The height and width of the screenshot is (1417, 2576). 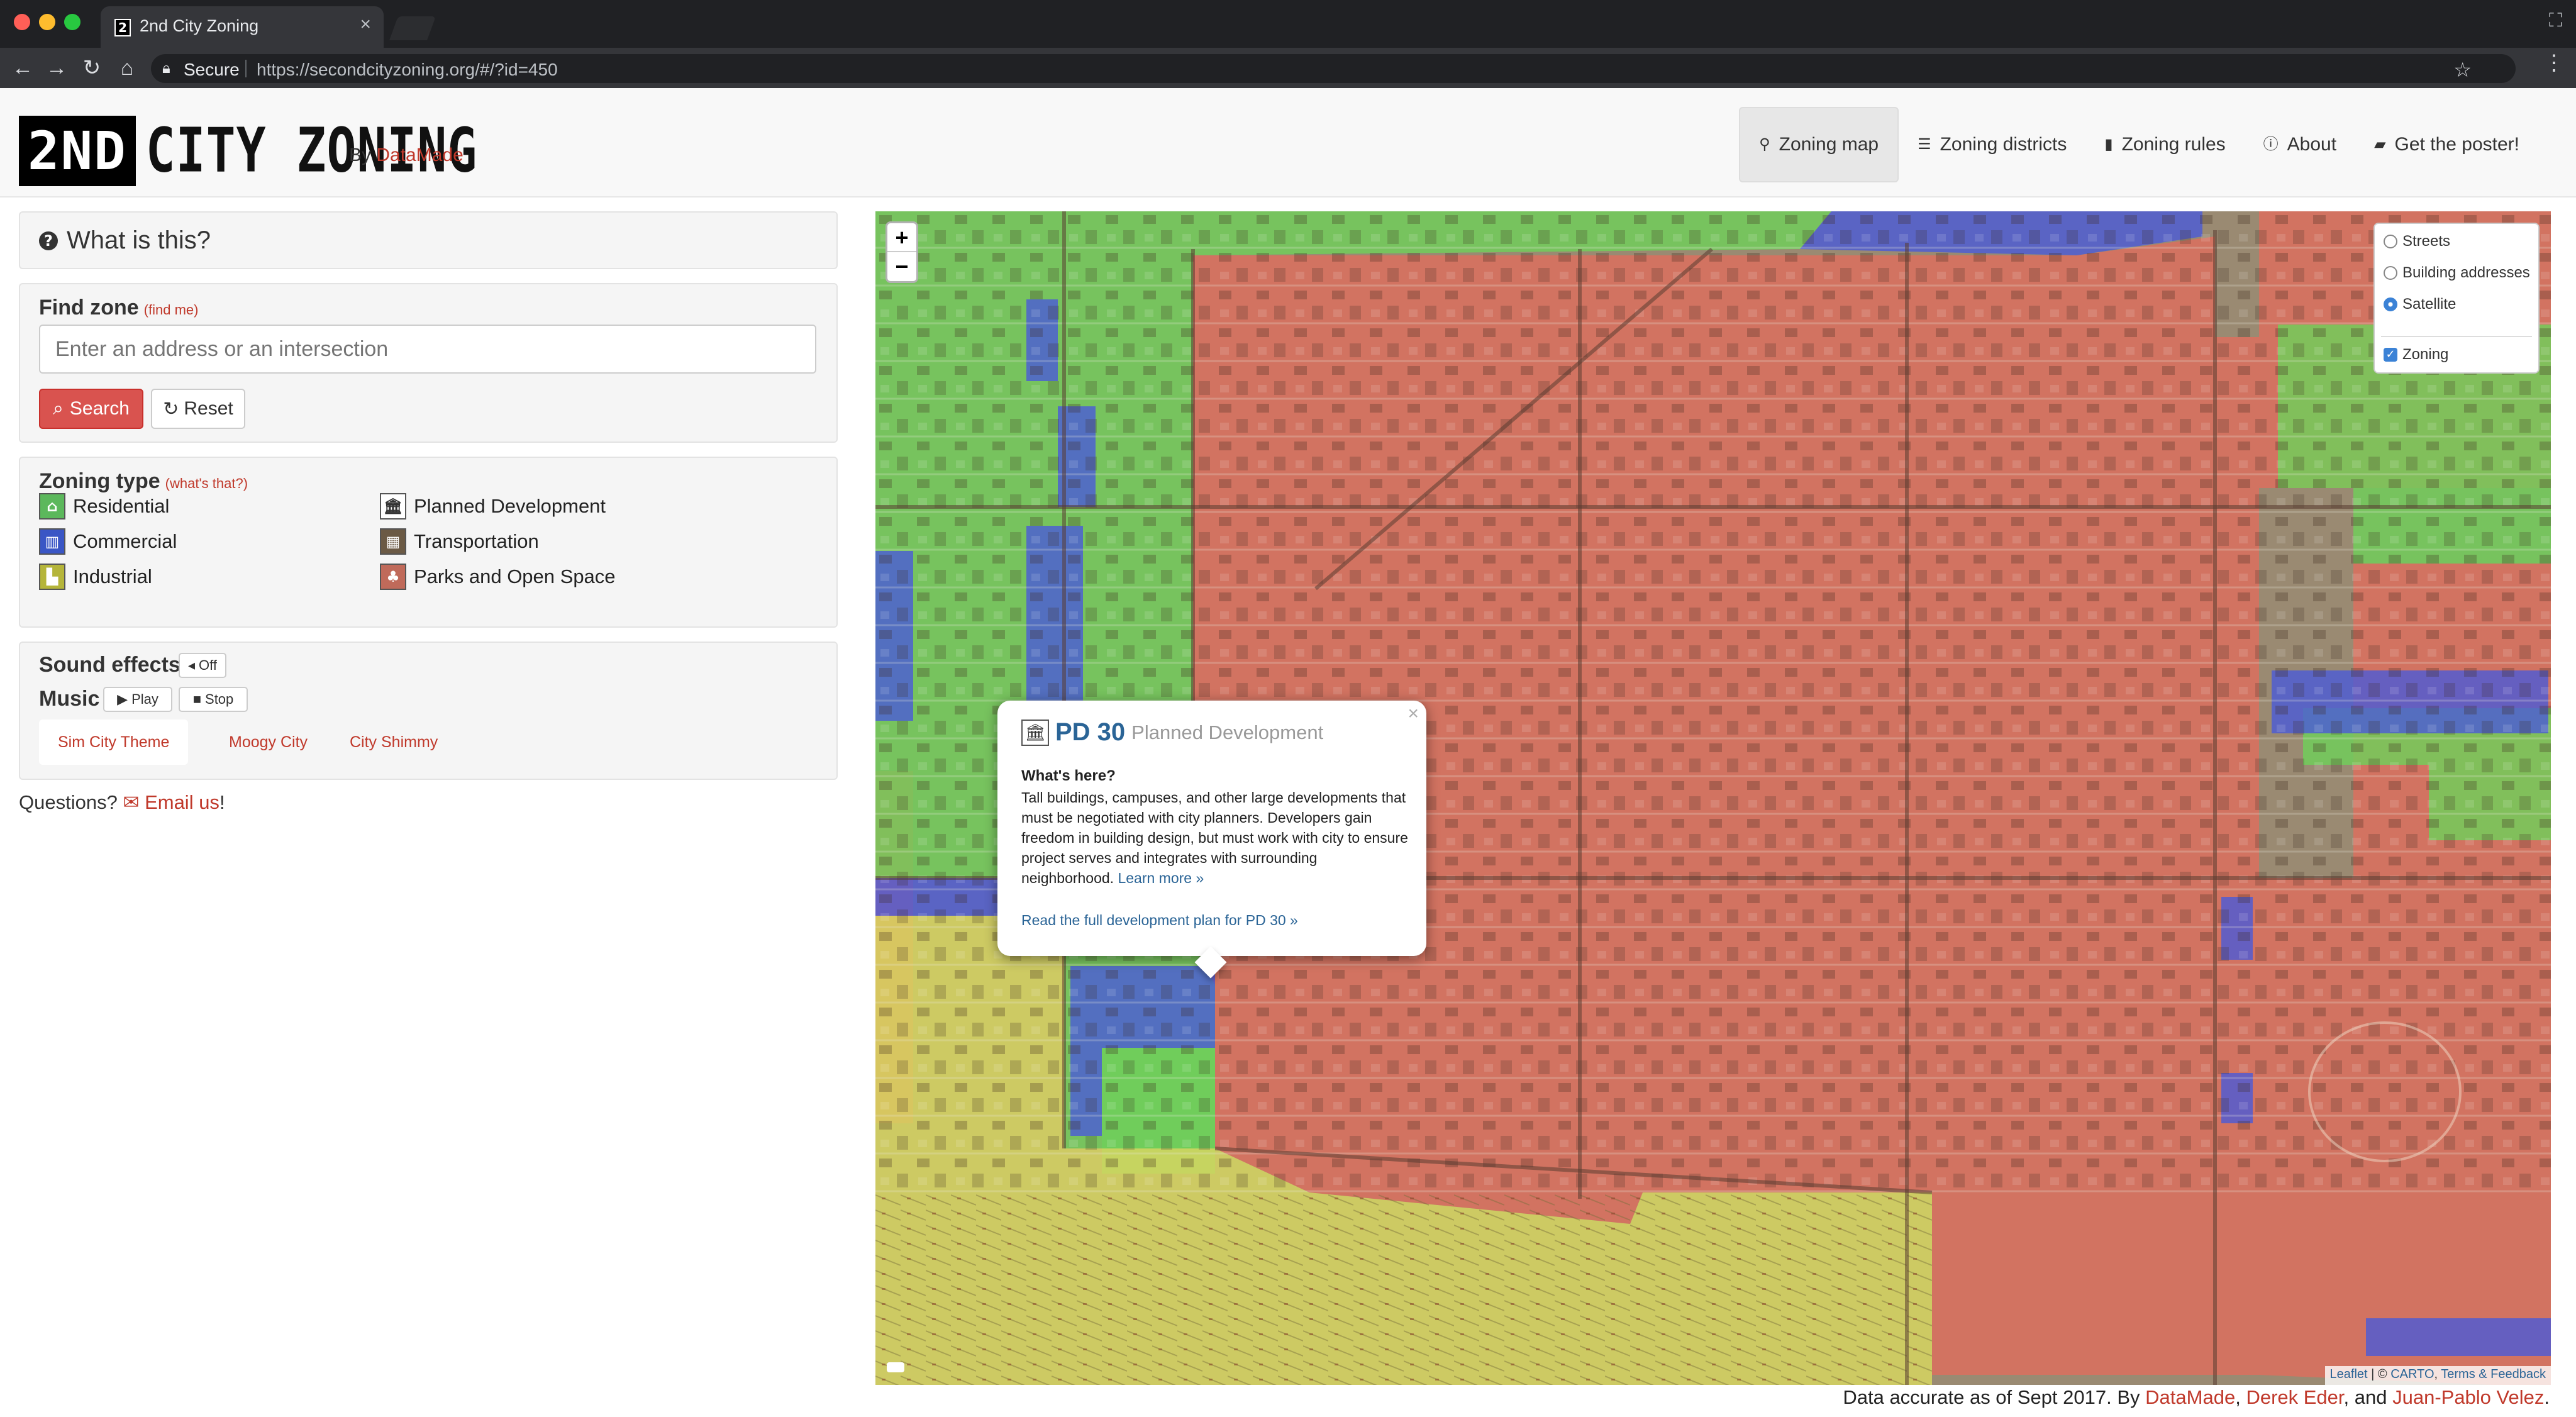 I want to click on nav-zoning-rules: ▮ Zoning rules, so click(x=2164, y=144).